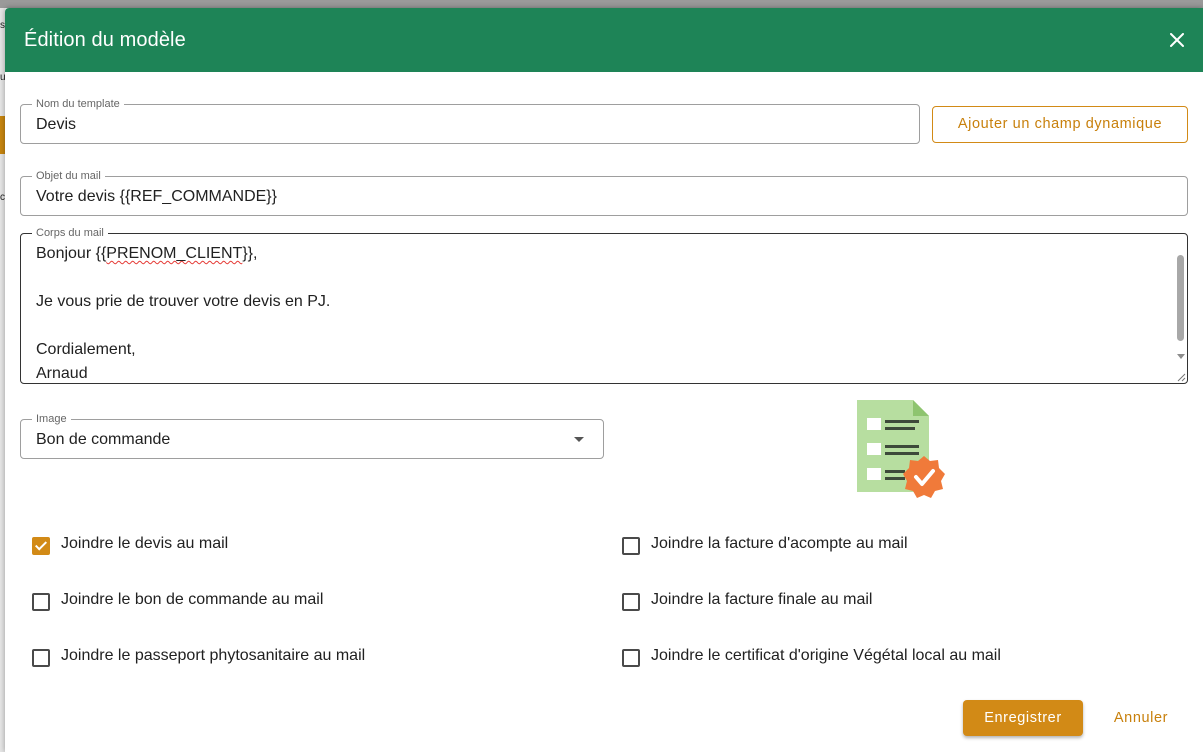 This screenshot has width=1203, height=752. Describe the element at coordinates (1141, 718) in the screenshot. I see `cancel-button: Annuler` at that location.